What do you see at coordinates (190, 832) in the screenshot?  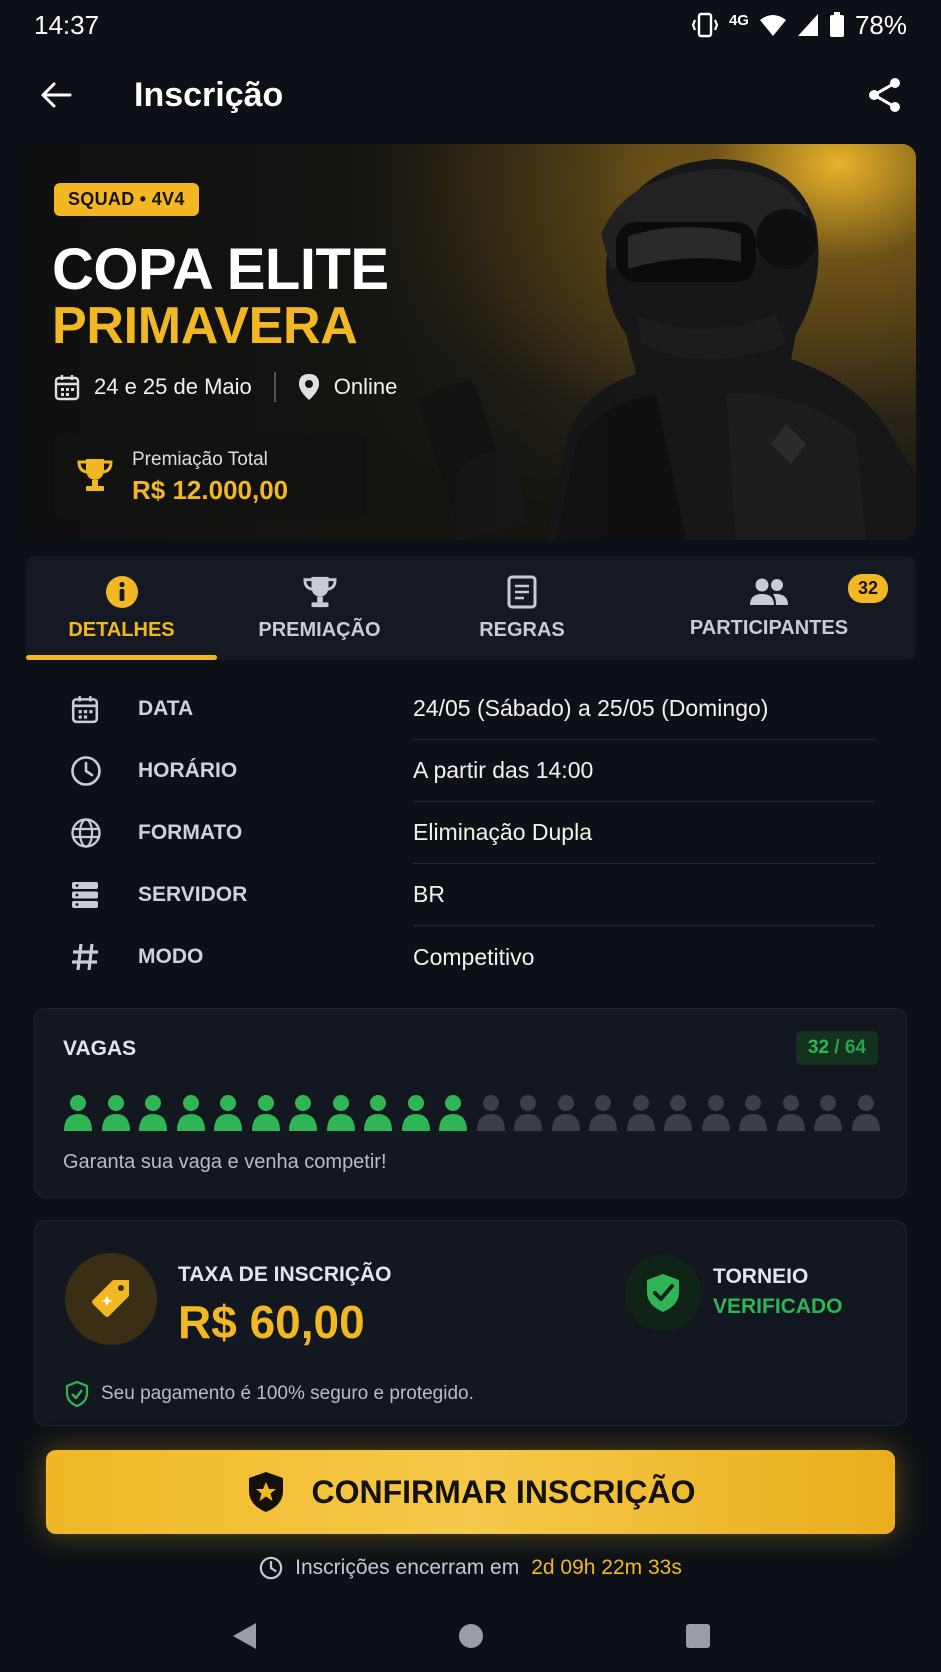 I see `detail-label: FORMATO` at bounding box center [190, 832].